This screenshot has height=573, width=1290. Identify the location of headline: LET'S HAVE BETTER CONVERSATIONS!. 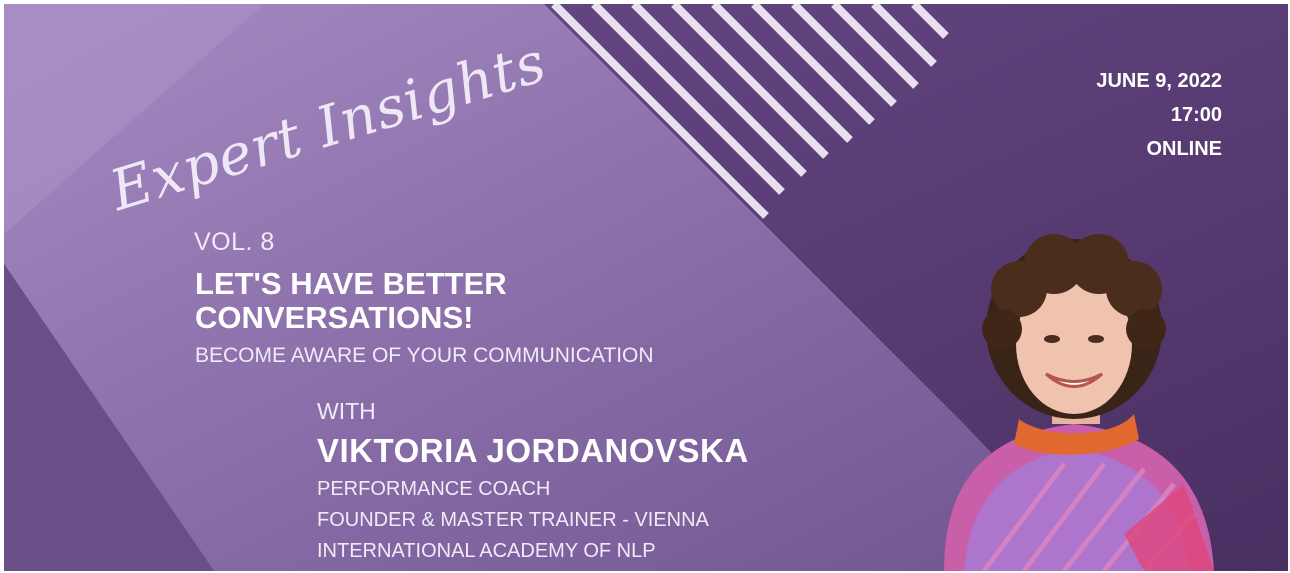
(351, 301).